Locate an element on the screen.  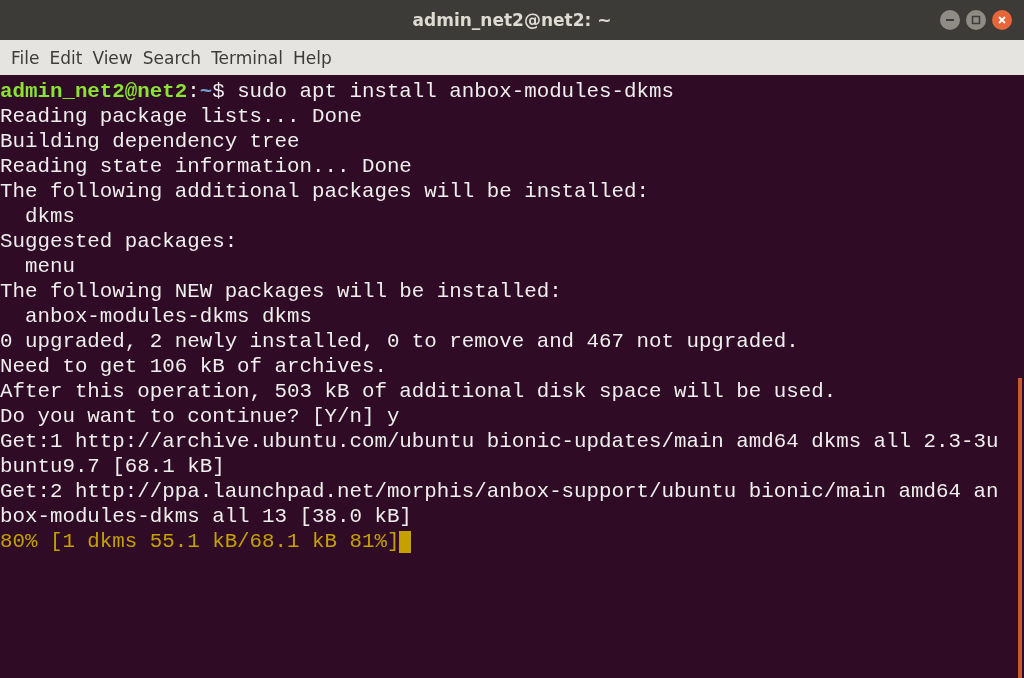
menu-item: File is located at coordinates (25, 57).